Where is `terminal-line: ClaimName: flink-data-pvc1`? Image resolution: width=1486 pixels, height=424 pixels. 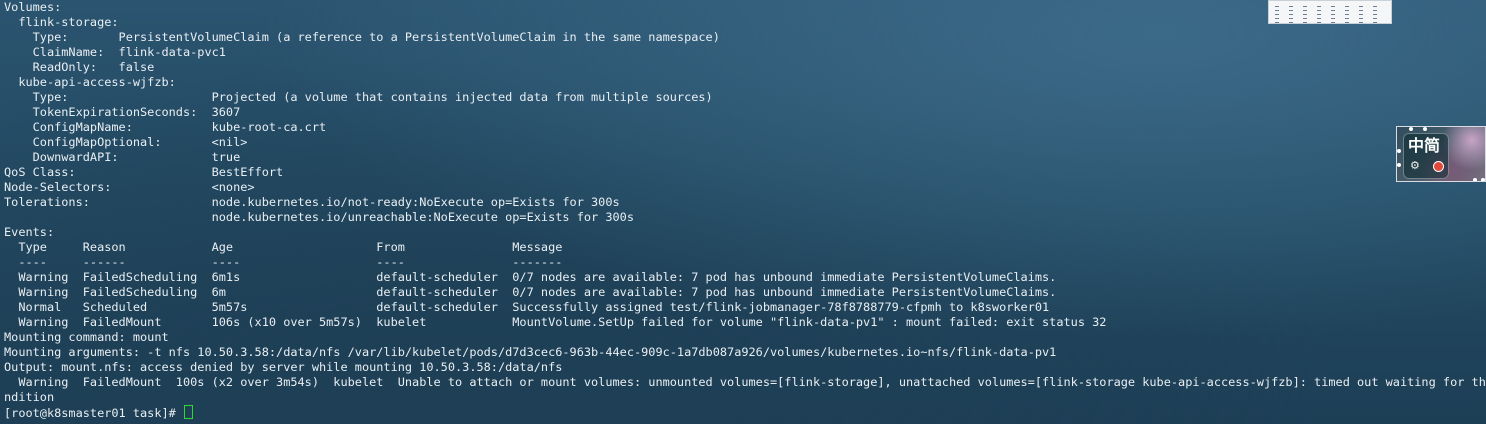
terminal-line: ClaimName: flink-data-pvc1 is located at coordinates (115, 52).